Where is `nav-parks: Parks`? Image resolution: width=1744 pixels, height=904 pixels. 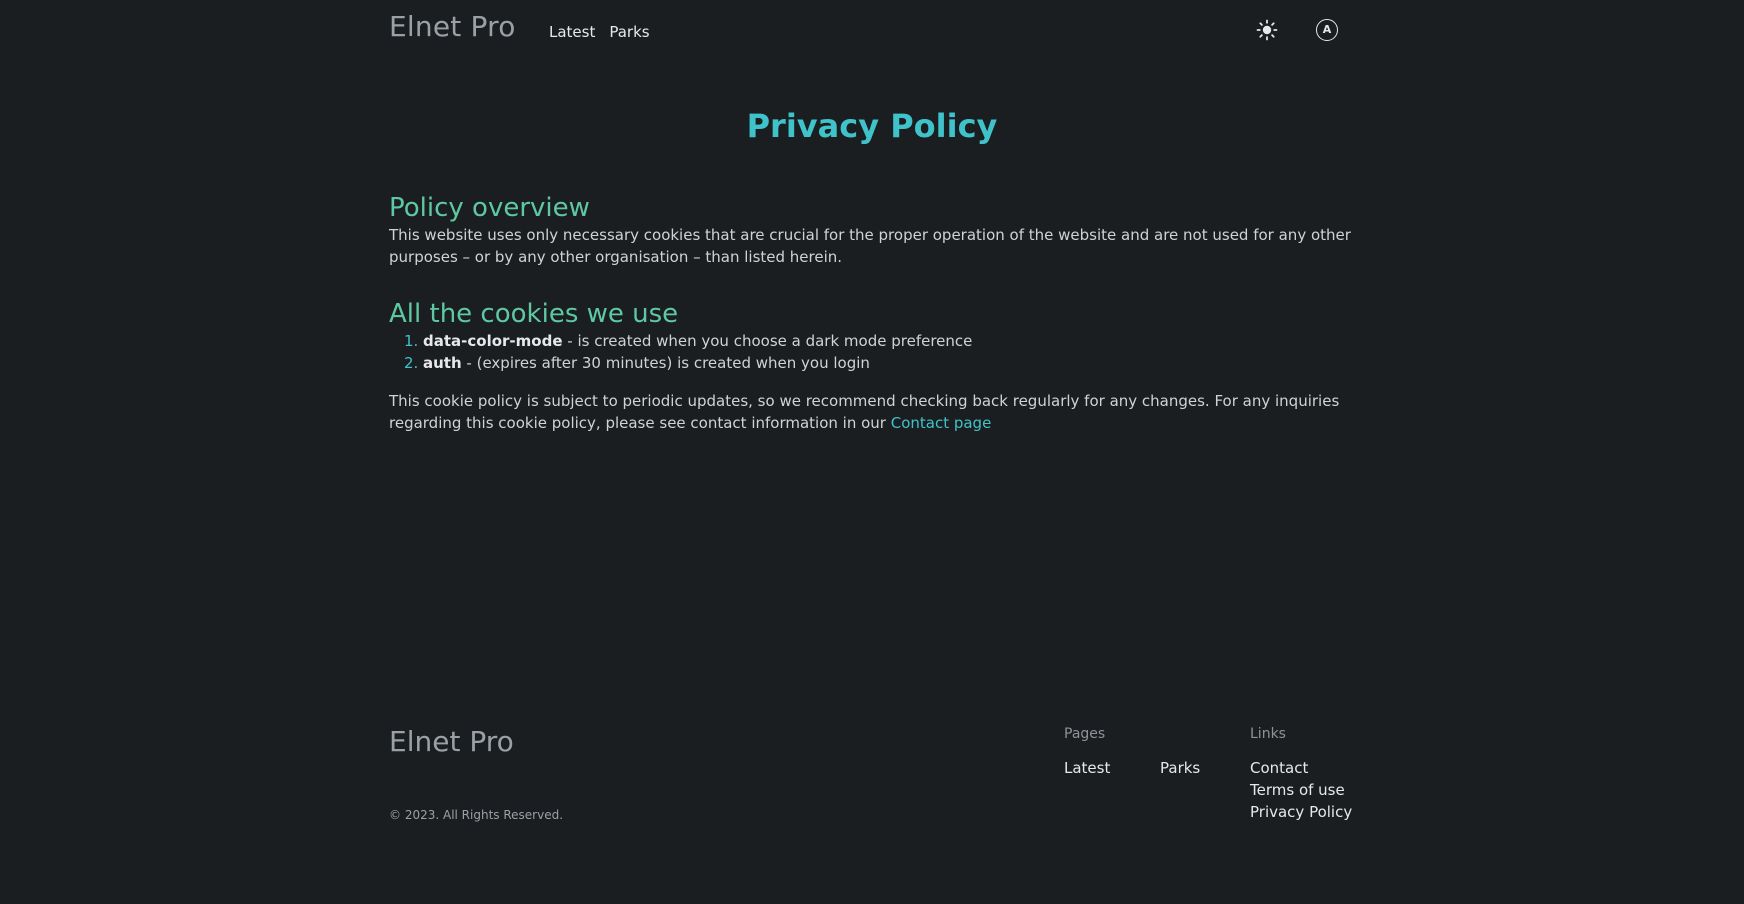
nav-parks: Parks is located at coordinates (629, 32).